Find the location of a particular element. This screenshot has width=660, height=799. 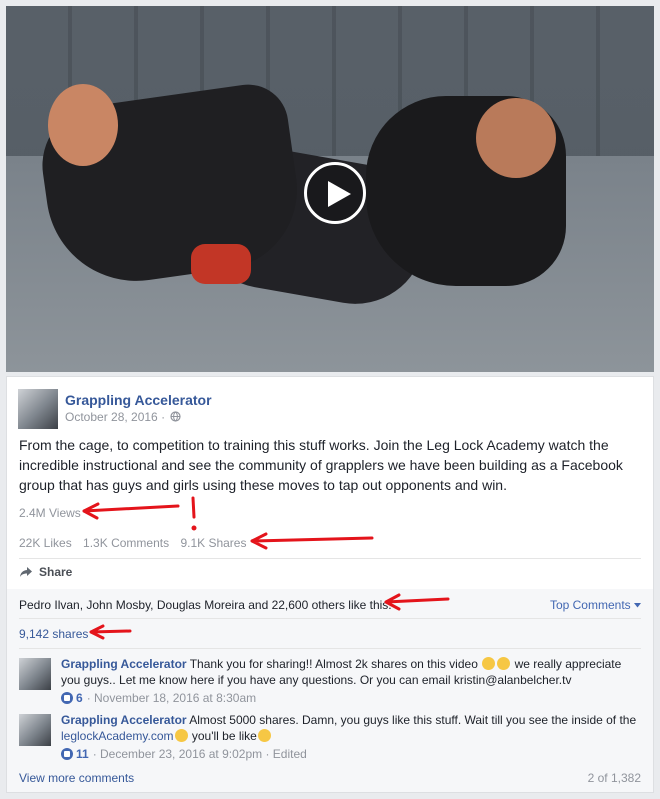

comments-count: 1.3K Comments is located at coordinates (126, 543).